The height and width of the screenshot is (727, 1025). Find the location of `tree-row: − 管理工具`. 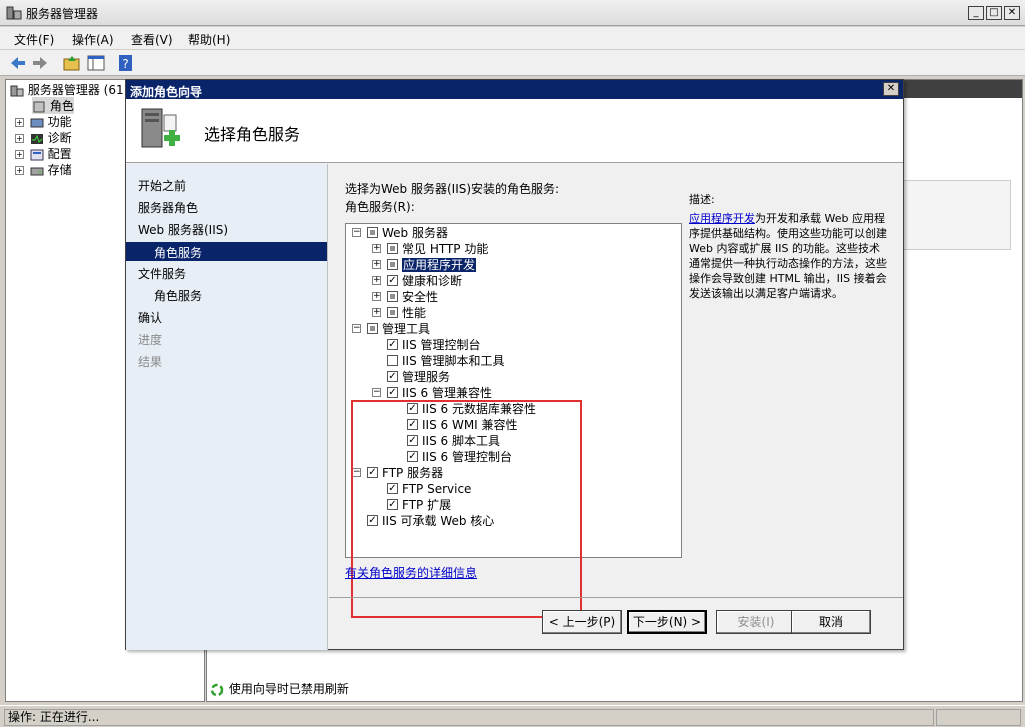

tree-row: − 管理工具 is located at coordinates (391, 329).